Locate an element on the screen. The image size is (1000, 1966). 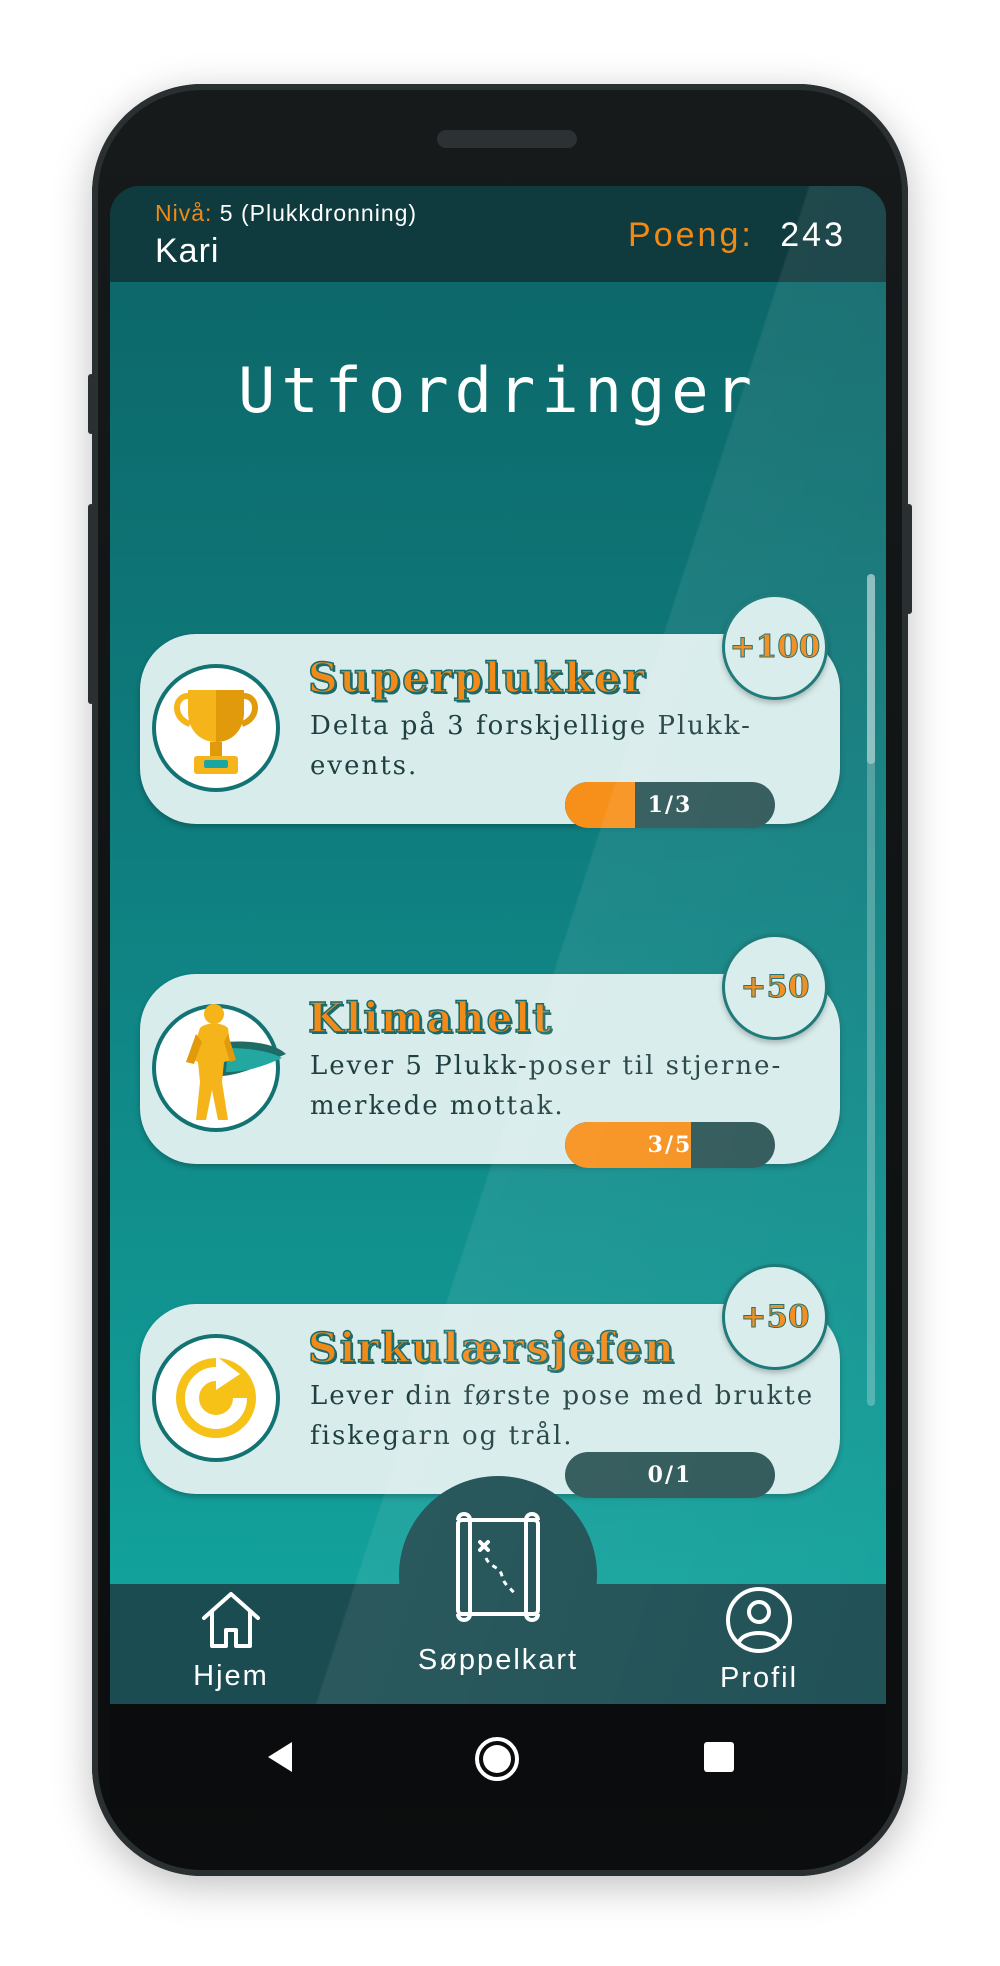
challenge-title: Superplukker is located at coordinates (477, 678).